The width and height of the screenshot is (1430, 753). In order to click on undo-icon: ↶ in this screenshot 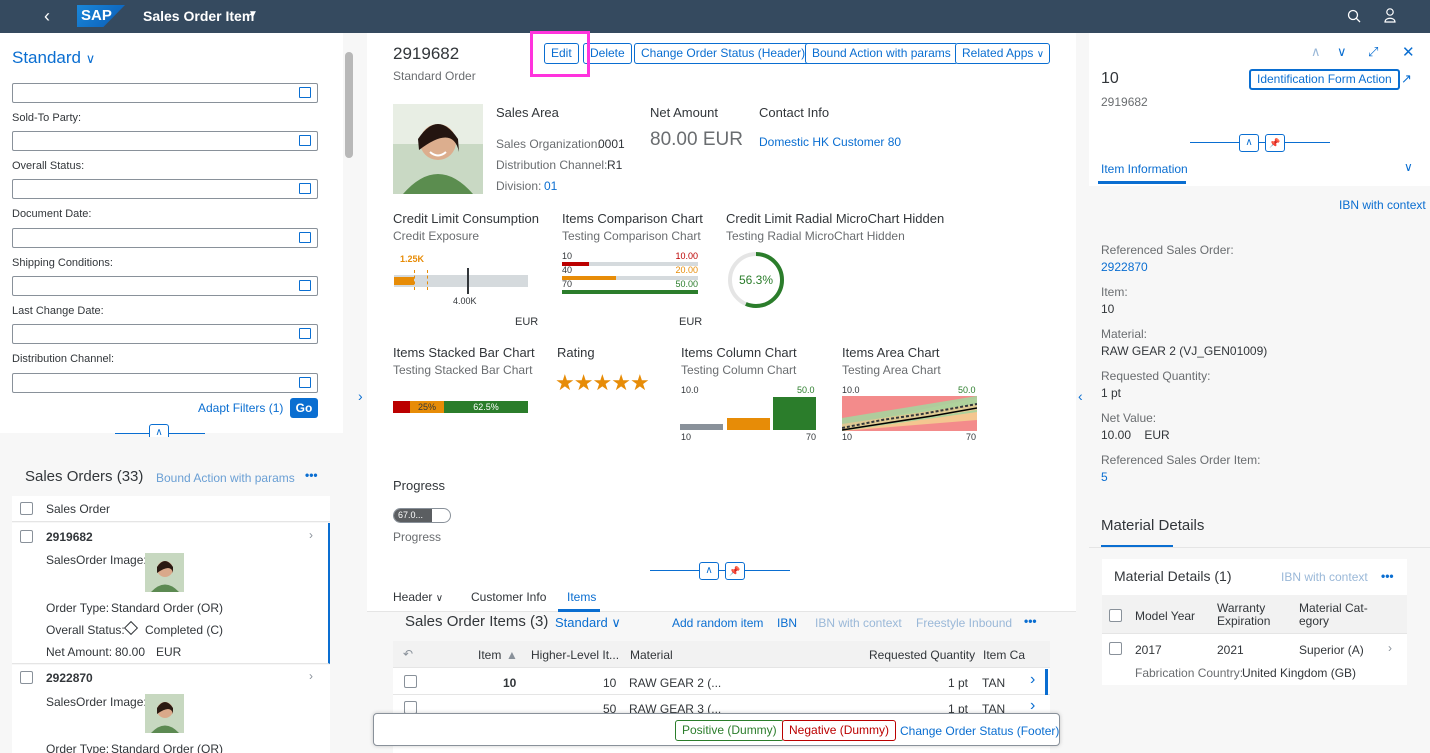, I will do `click(408, 654)`.